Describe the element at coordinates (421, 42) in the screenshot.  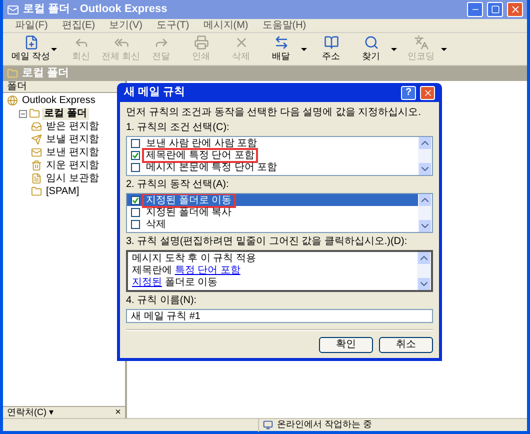
I see `language-icon` at that location.